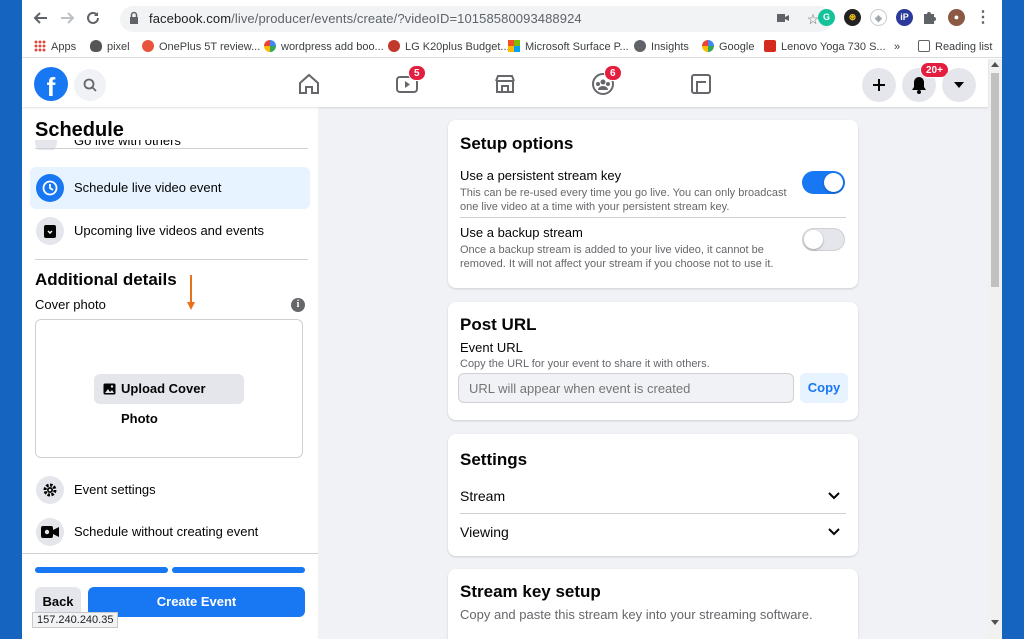  Describe the element at coordinates (530, 591) in the screenshot. I see `stream-key-title: Stream key setup` at that location.